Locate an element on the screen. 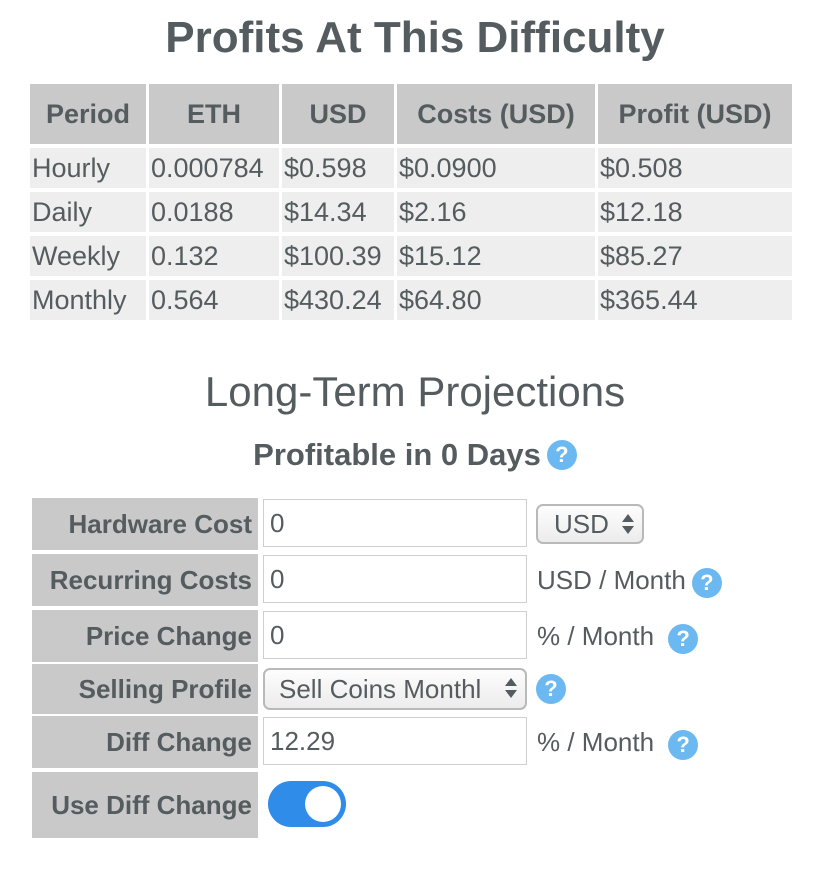 The height and width of the screenshot is (876, 820). toggle-knob is located at coordinates (323, 804).